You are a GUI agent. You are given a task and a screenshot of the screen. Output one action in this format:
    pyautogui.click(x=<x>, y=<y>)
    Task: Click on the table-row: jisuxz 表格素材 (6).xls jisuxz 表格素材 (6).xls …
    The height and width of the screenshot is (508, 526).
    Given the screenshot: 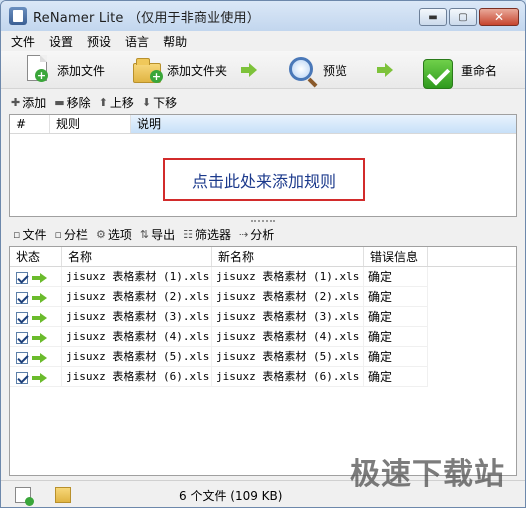 What is the action you would take?
    pyautogui.click(x=263, y=377)
    